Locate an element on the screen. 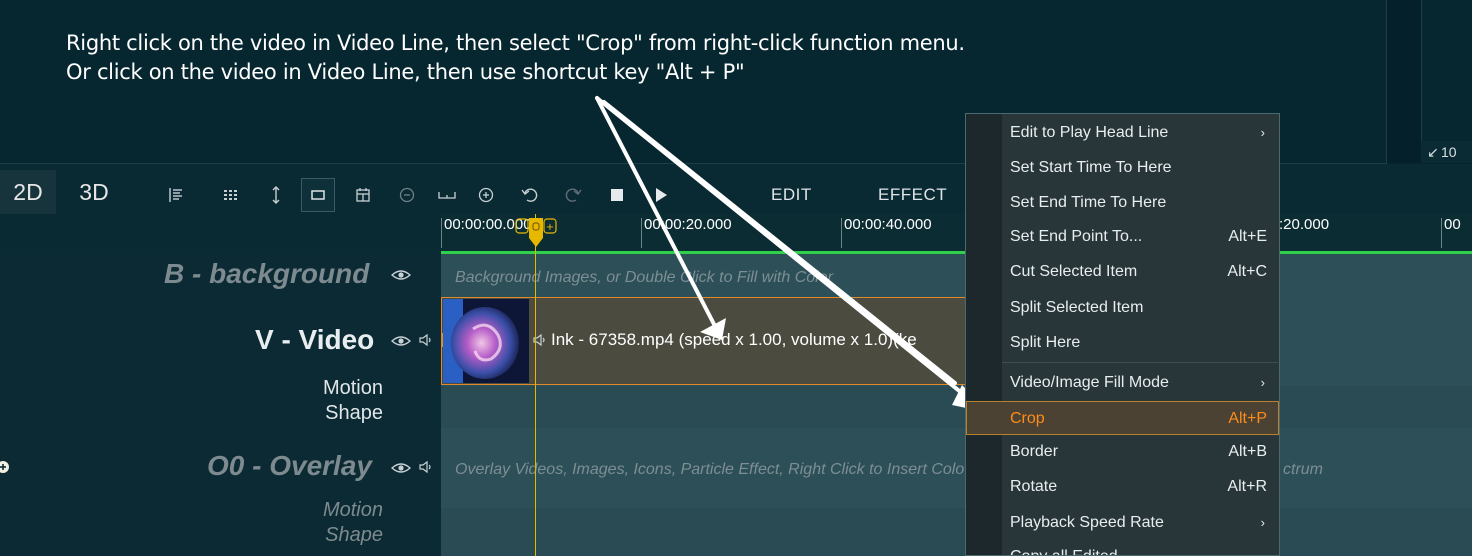 The height and width of the screenshot is (556, 1472). menu-item-set-start-time: Set Start Time To Here is located at coordinates (1122, 168).